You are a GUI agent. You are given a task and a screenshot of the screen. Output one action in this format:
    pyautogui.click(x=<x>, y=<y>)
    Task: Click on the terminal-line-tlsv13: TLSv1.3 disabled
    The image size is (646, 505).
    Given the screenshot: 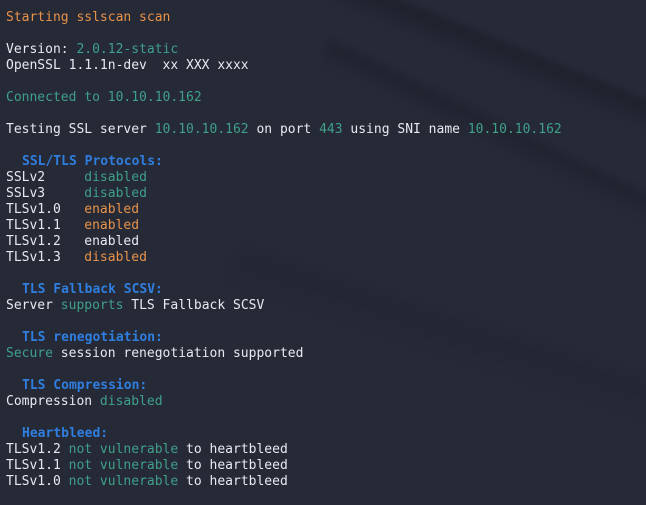 What is the action you would take?
    pyautogui.click(x=326, y=258)
    